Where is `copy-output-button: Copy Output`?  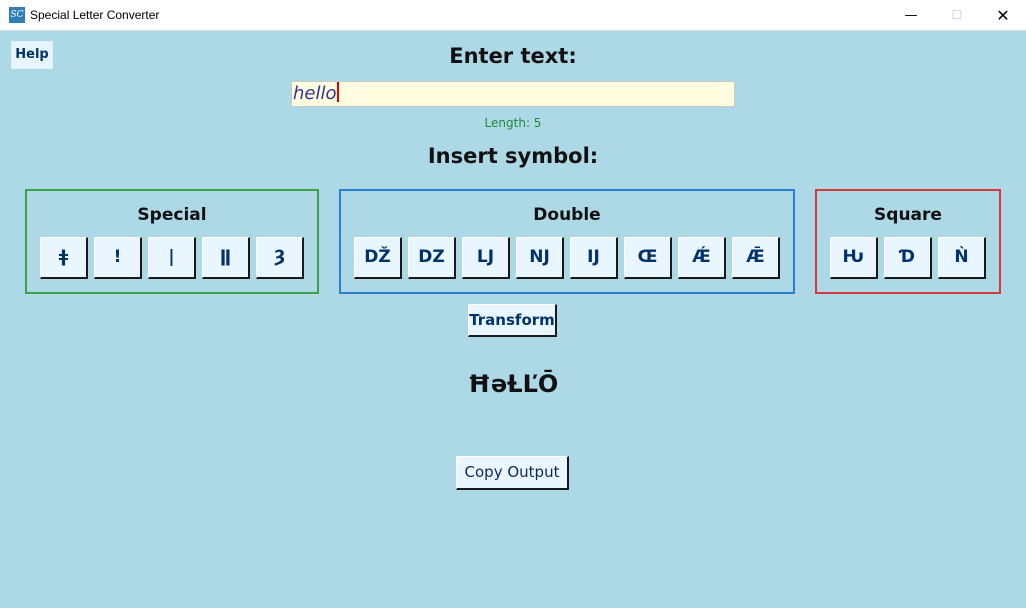
copy-output-button: Copy Output is located at coordinates (512, 473).